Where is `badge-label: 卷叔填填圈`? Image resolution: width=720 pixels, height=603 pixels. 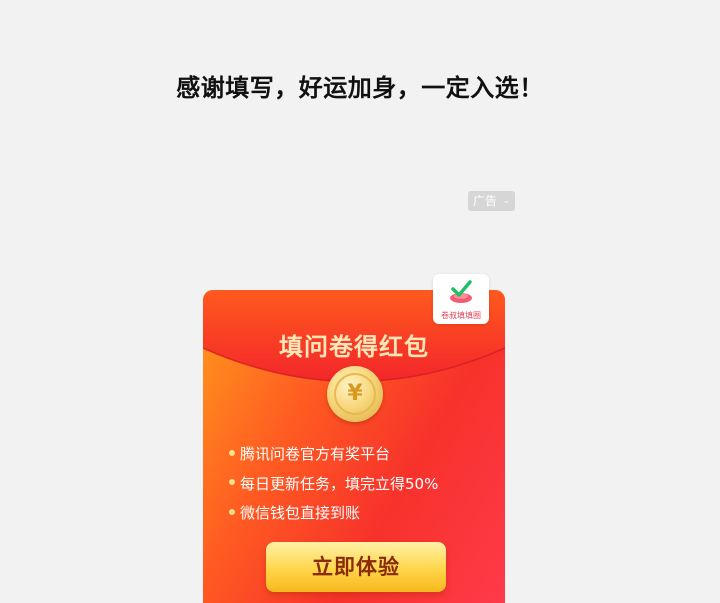 badge-label: 卷叔填填圈 is located at coordinates (461, 315).